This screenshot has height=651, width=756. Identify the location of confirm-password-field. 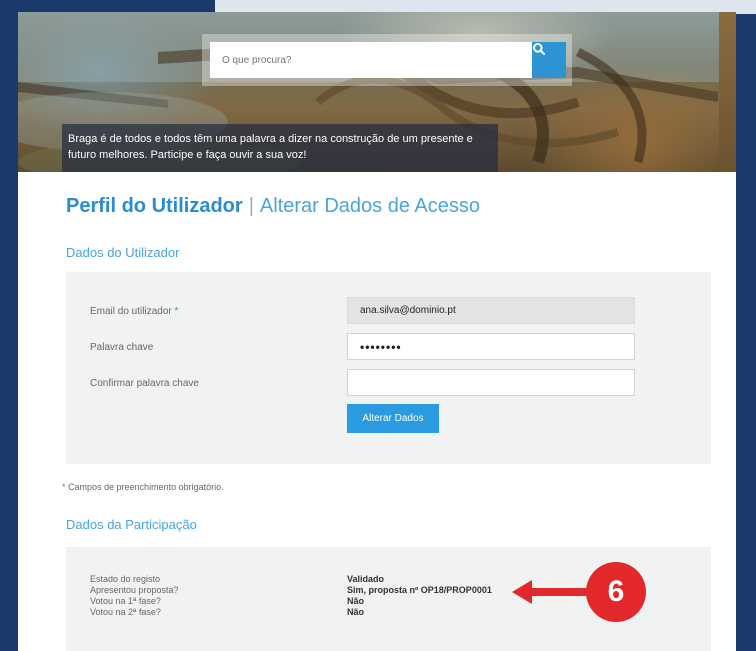
(491, 382).